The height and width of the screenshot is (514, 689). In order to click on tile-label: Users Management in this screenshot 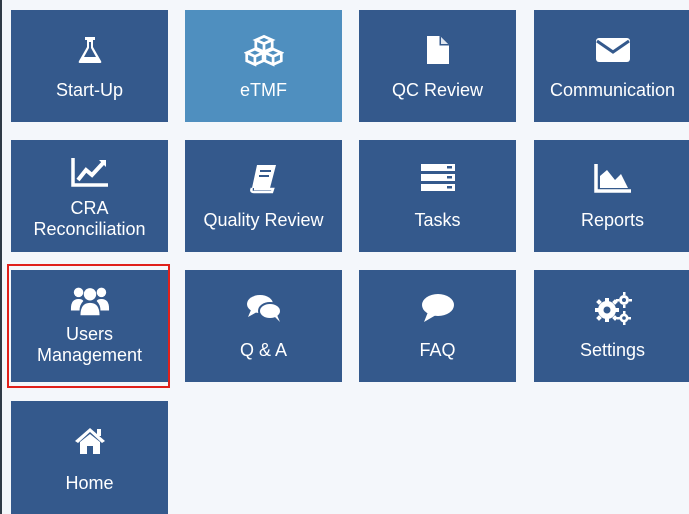, I will do `click(89, 344)`.